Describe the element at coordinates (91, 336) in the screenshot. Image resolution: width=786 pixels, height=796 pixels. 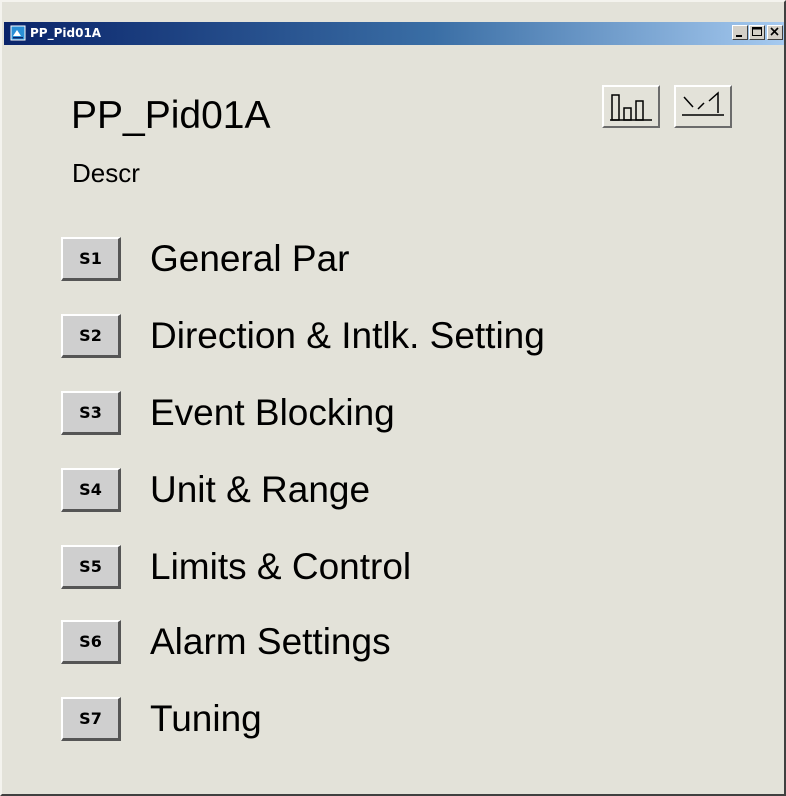
I see `s2-button: S2` at that location.